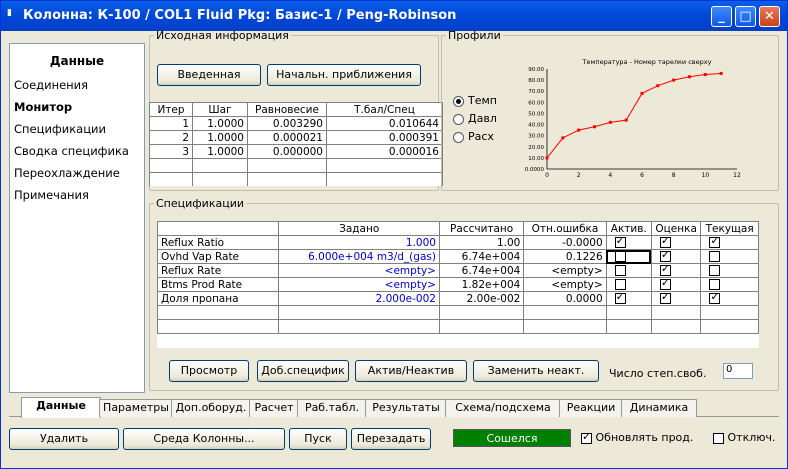 The image size is (788, 469). What do you see at coordinates (659, 408) in the screenshot?
I see `tab-dynamics: Динамика` at bounding box center [659, 408].